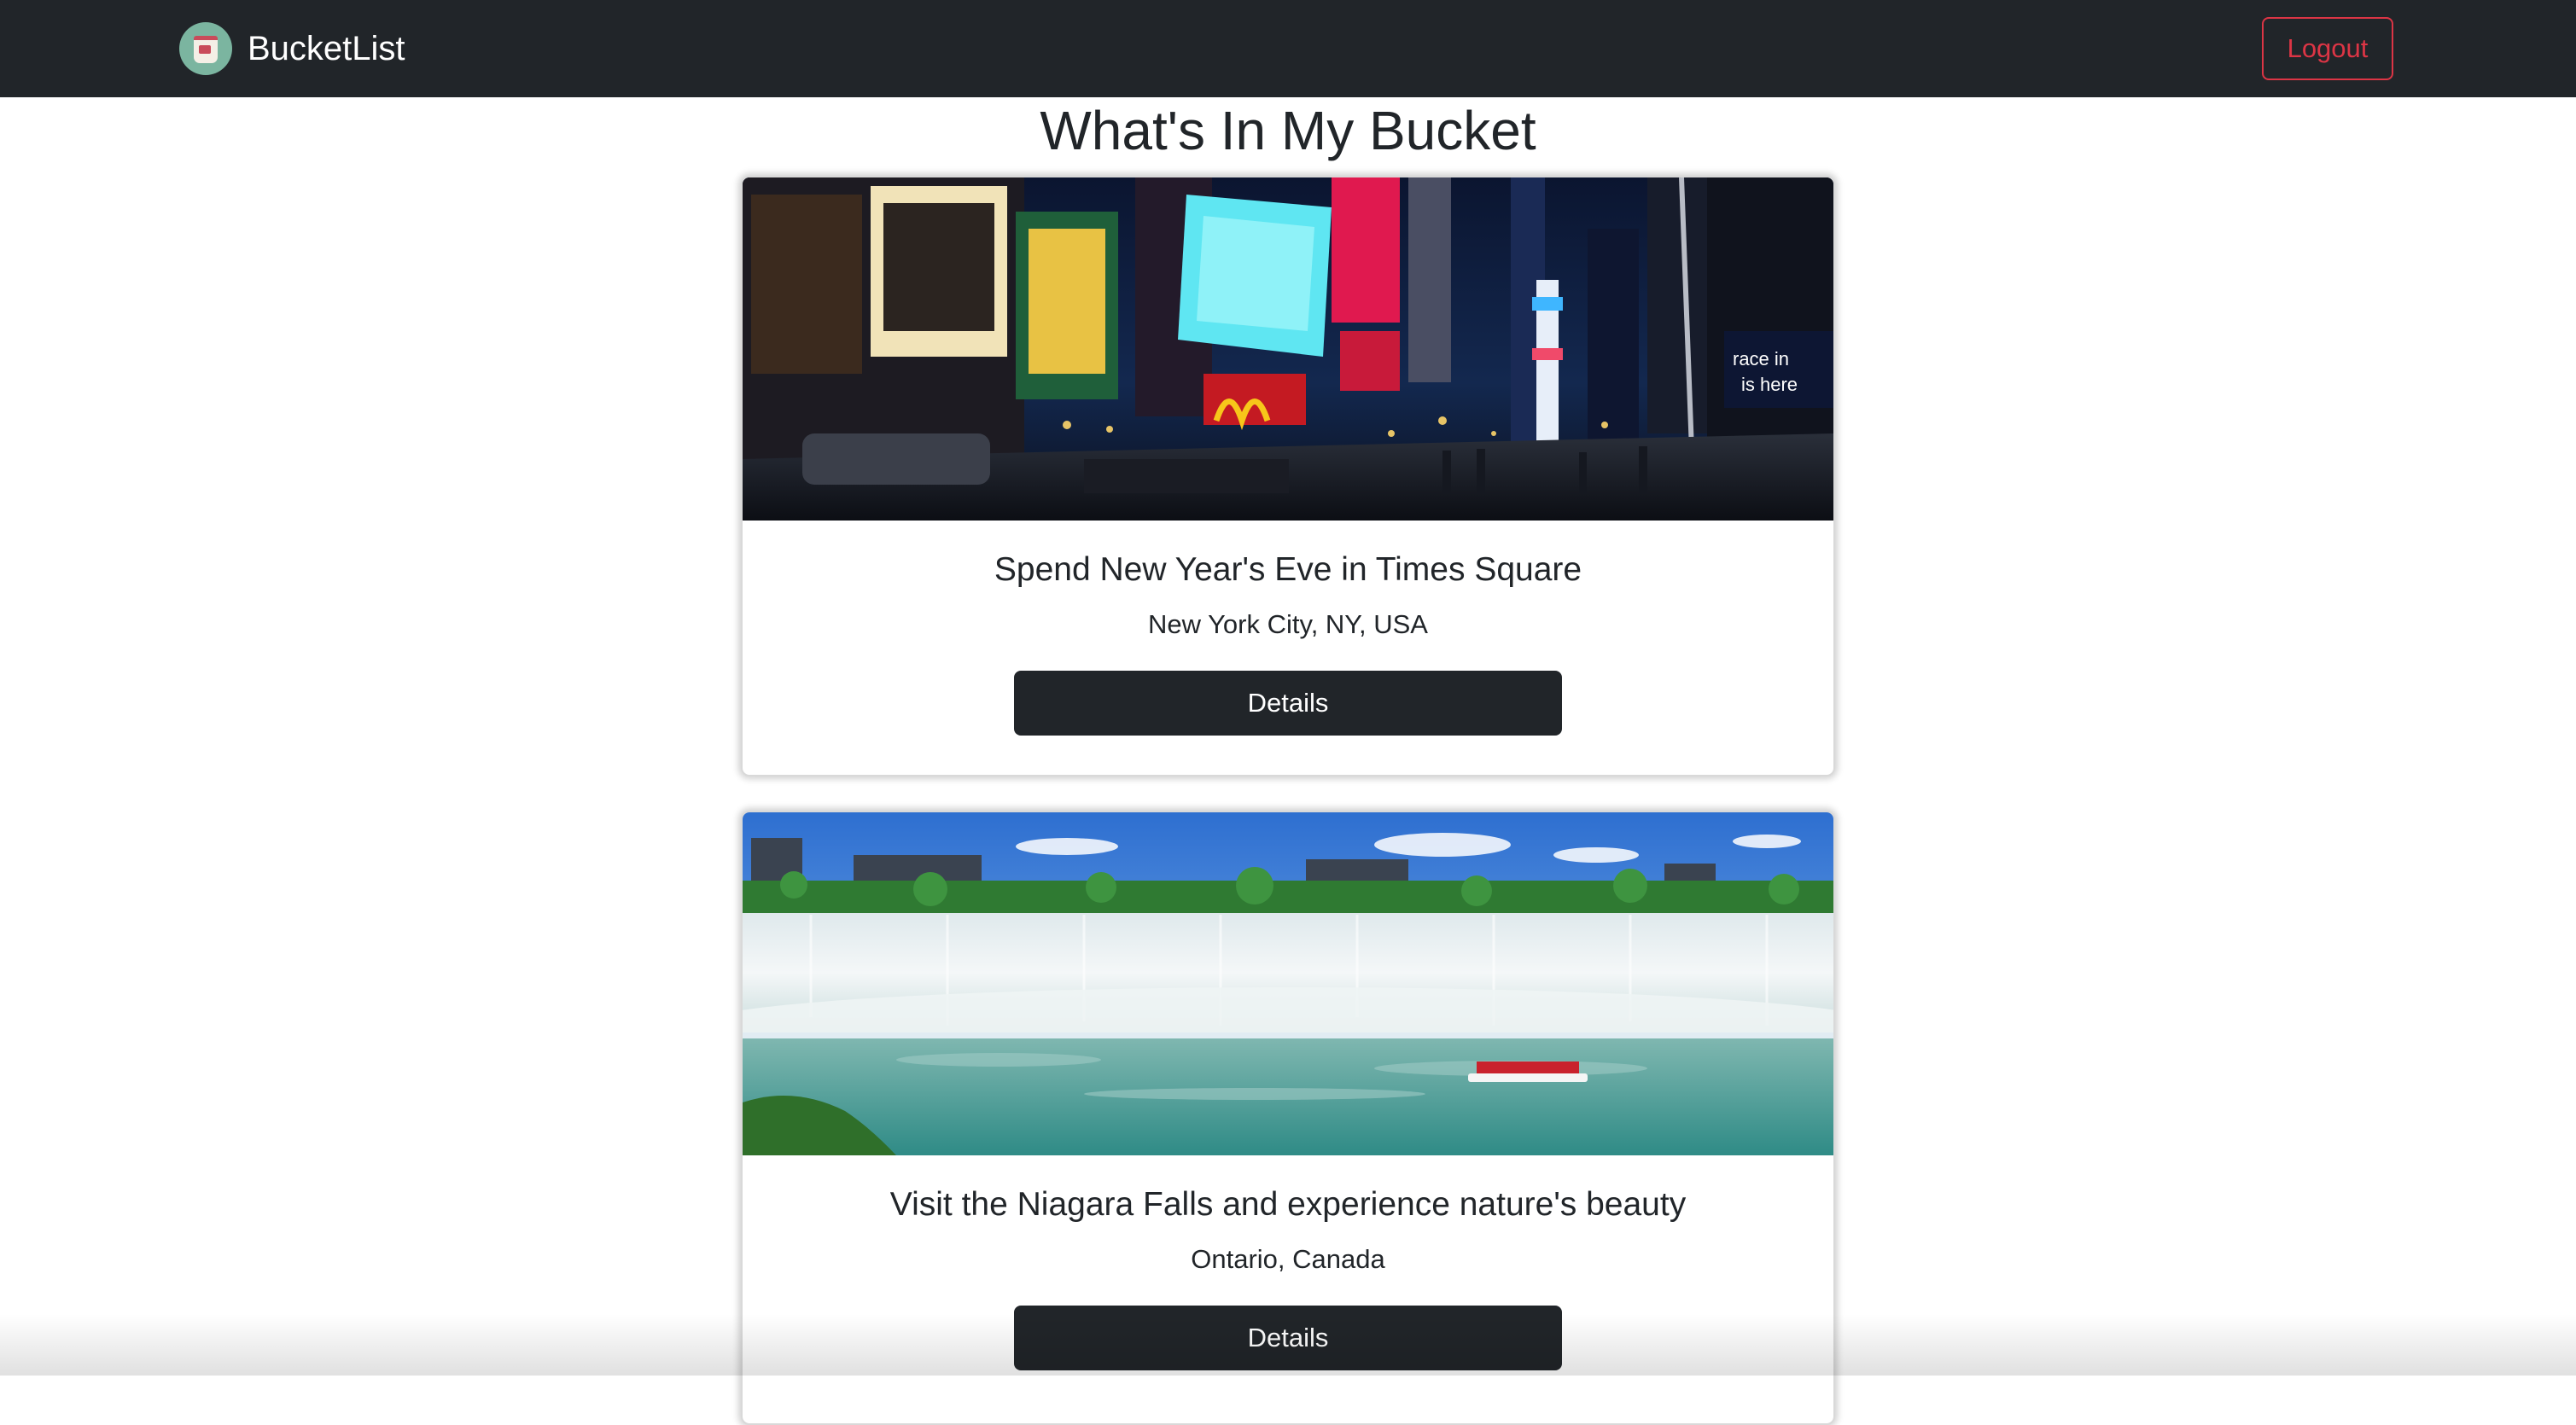  Describe the element at coordinates (1288, 130) in the screenshot. I see `page-title: What's In My Bucket` at that location.